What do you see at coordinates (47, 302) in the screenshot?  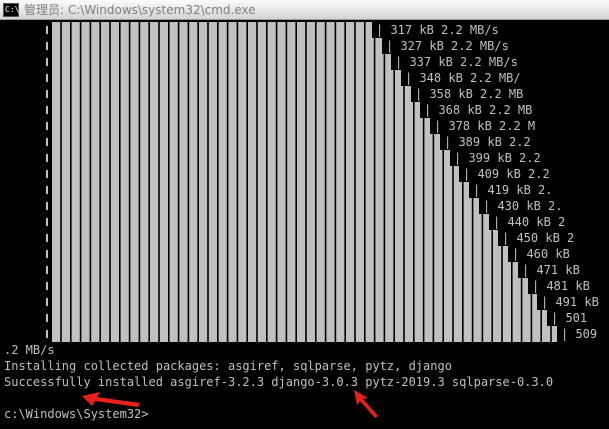 I see `progress-left-tick` at bounding box center [47, 302].